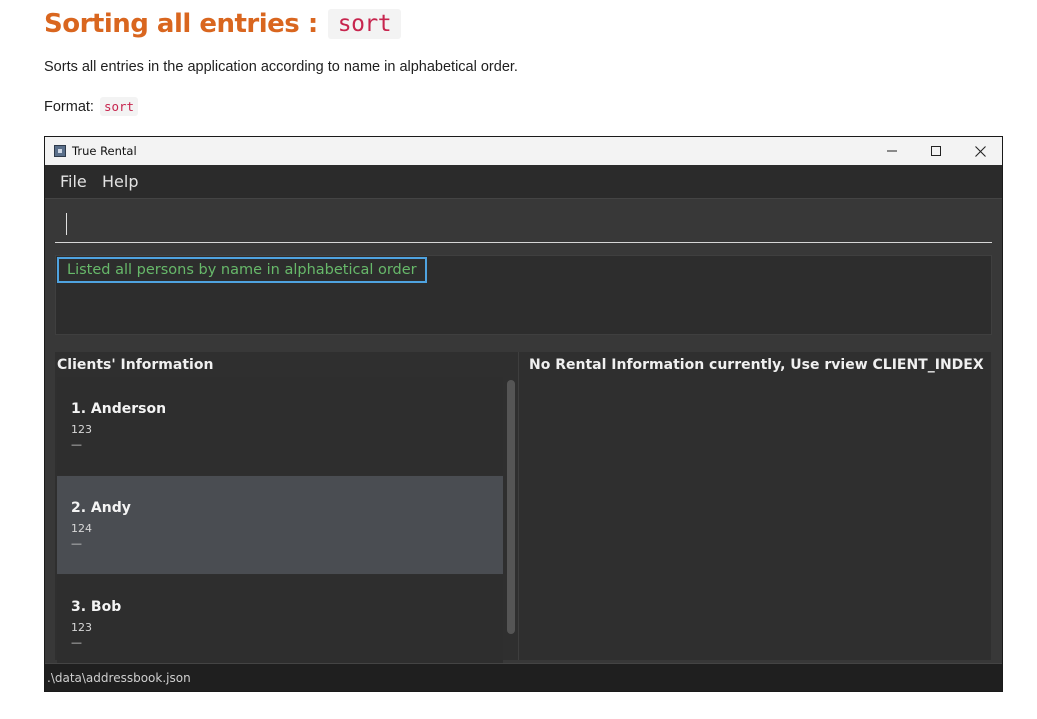  What do you see at coordinates (364, 24) in the screenshot?
I see `heading-code: sort` at bounding box center [364, 24].